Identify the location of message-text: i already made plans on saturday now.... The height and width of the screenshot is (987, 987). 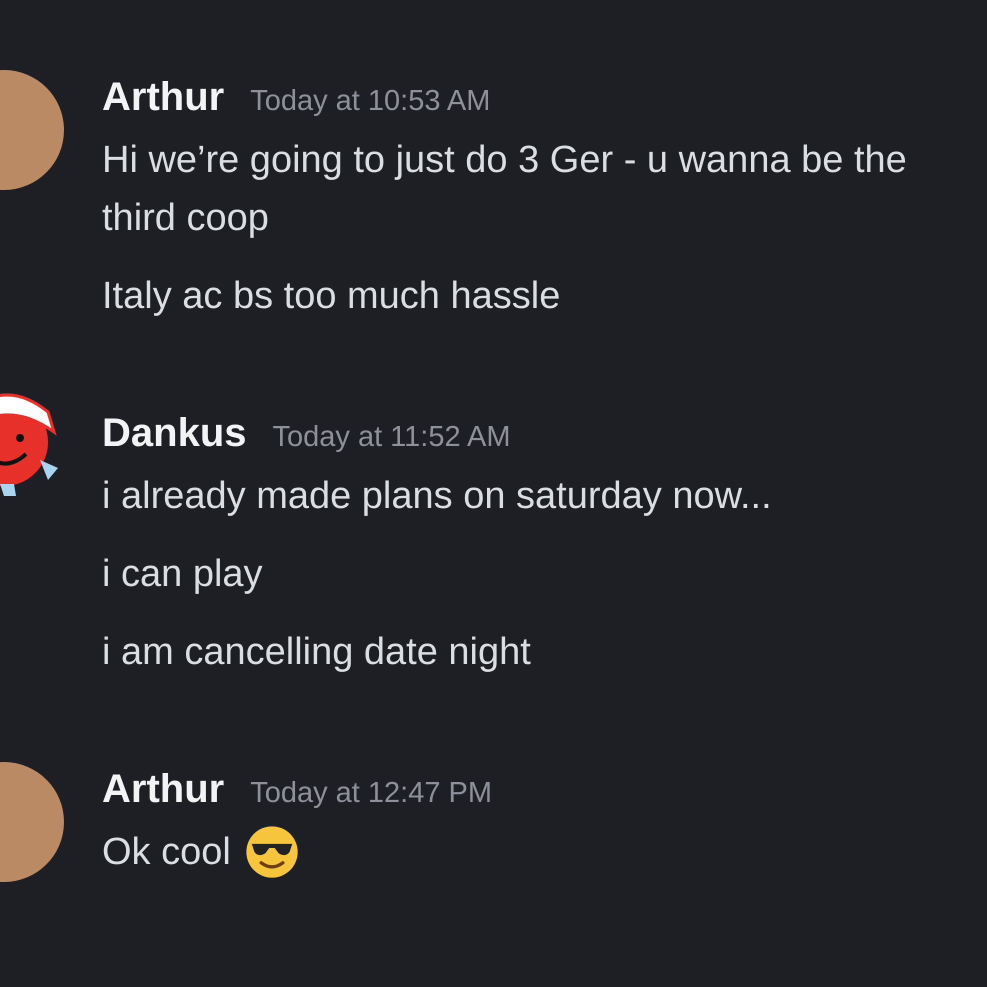
(437, 496).